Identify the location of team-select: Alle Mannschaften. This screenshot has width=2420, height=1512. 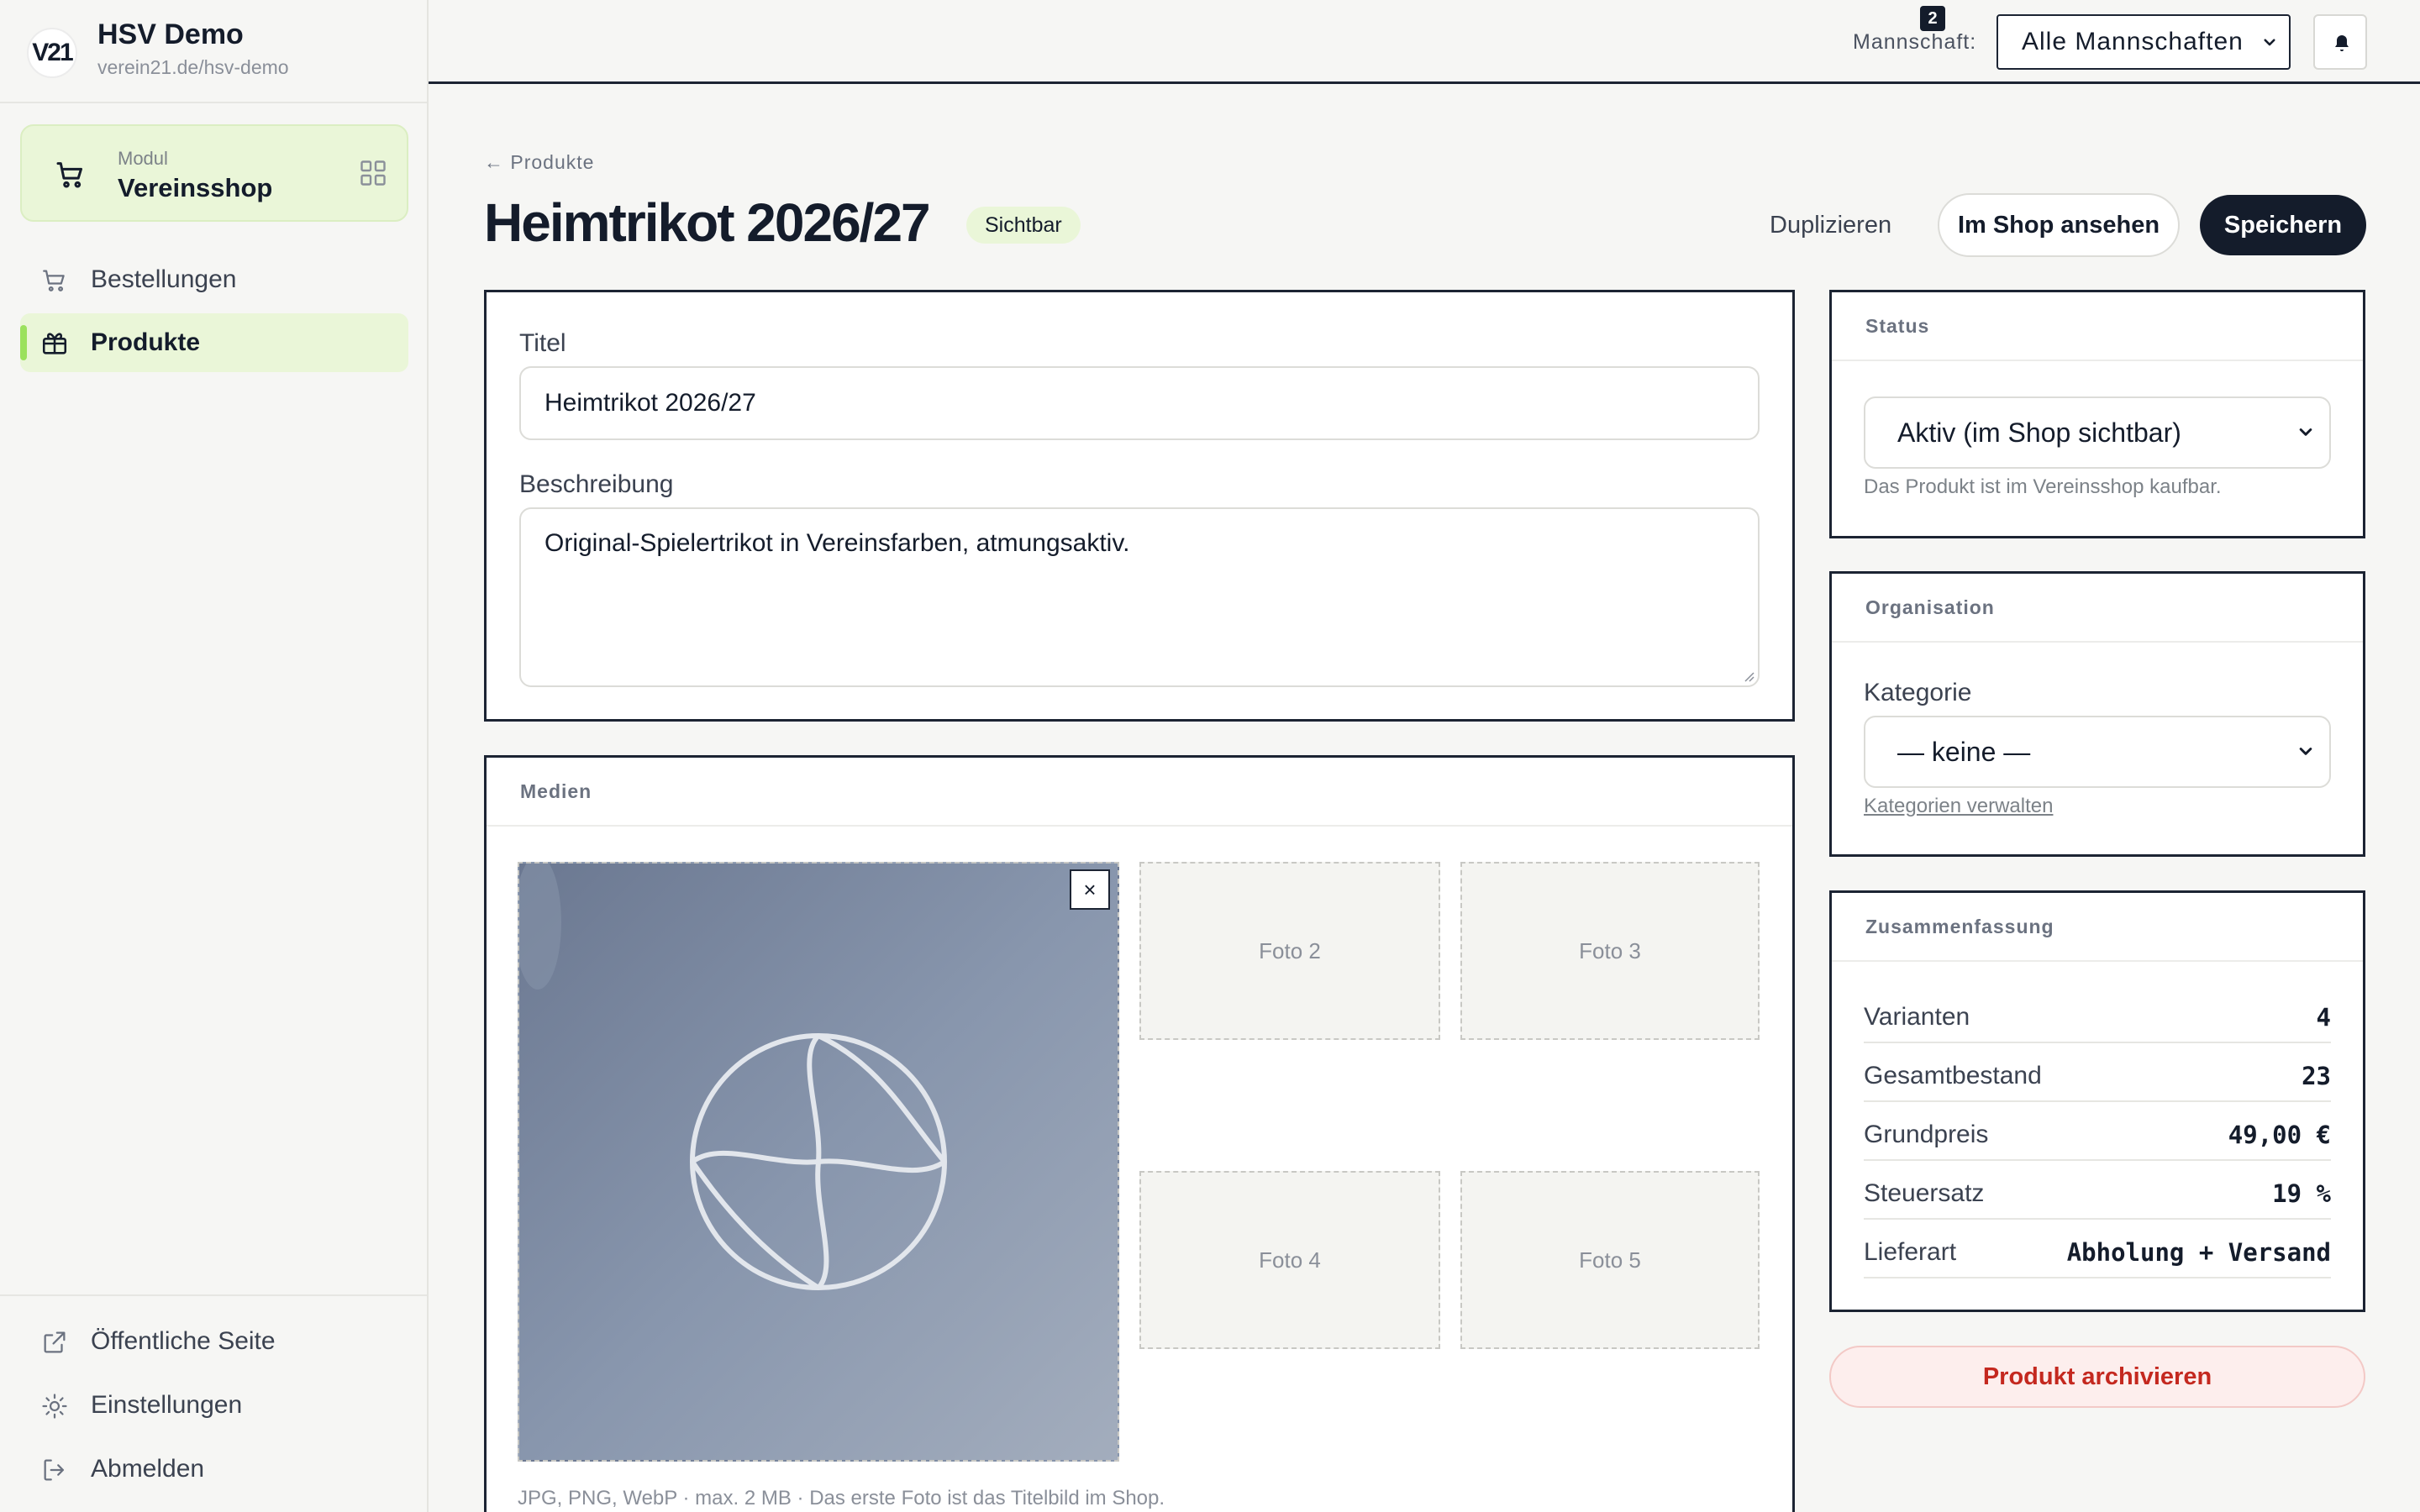
(2144, 42).